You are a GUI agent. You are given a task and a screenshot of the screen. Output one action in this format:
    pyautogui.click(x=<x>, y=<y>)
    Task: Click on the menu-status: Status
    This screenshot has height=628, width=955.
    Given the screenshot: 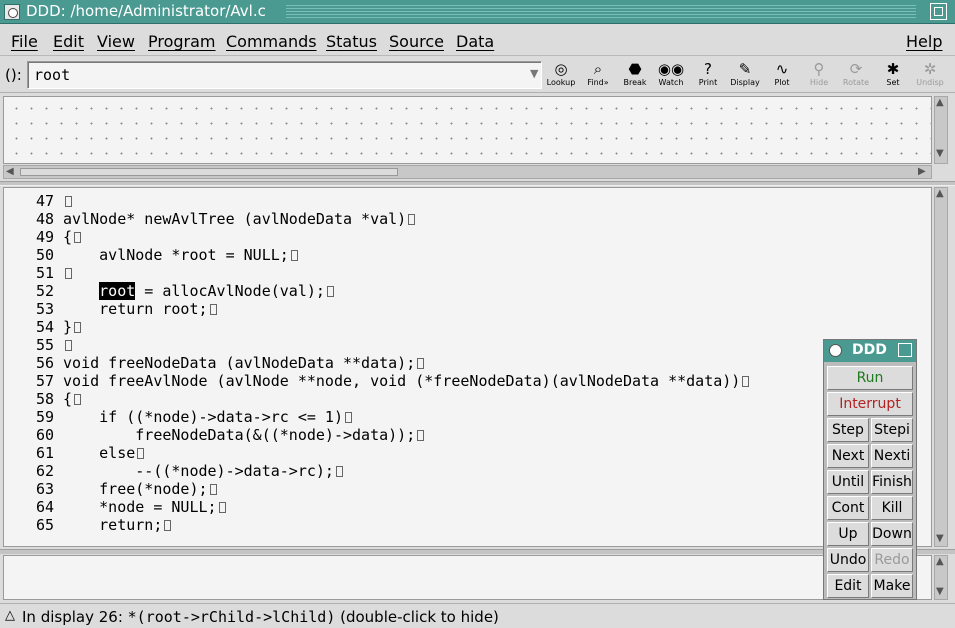 What is the action you would take?
    pyautogui.click(x=351, y=41)
    